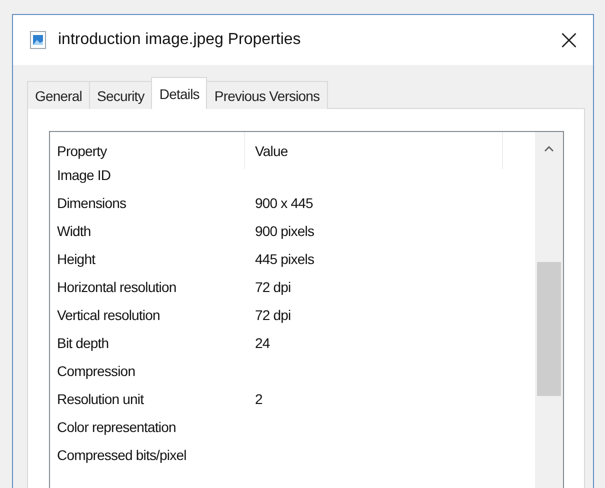  I want to click on property-cell-text: Width, so click(74, 231).